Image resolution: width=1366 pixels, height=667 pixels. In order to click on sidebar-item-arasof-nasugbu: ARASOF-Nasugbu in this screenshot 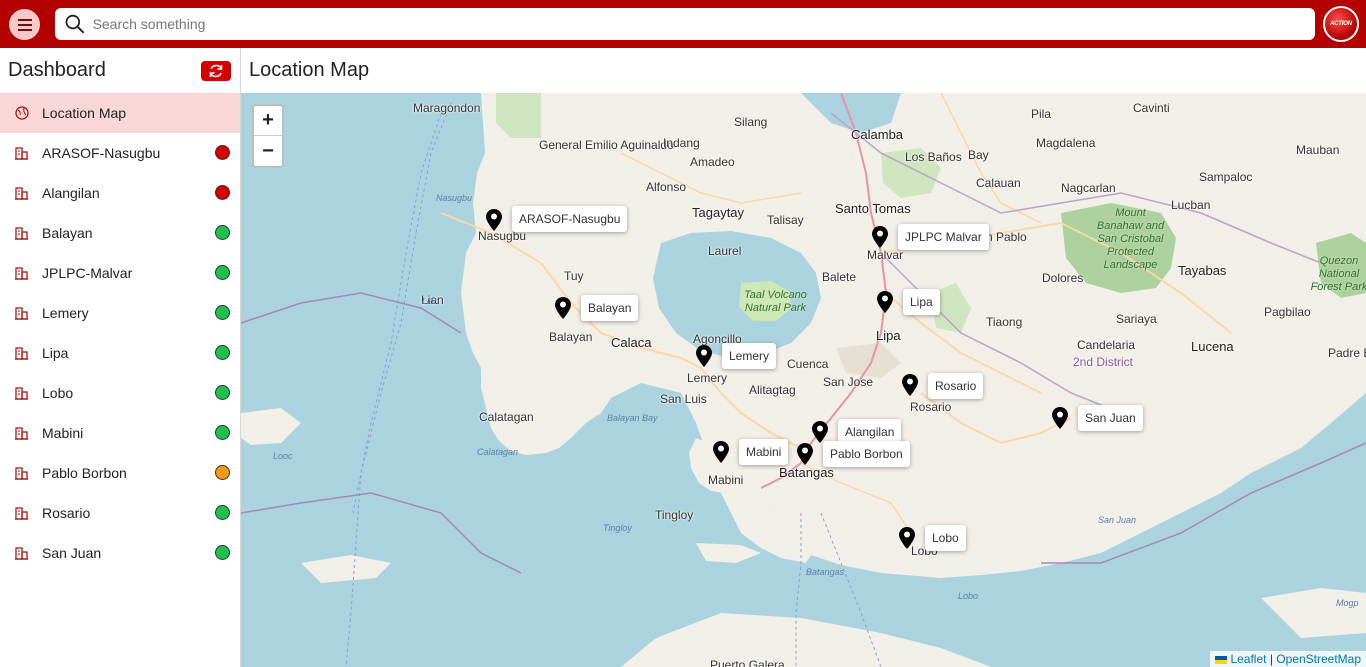, I will do `click(120, 153)`.